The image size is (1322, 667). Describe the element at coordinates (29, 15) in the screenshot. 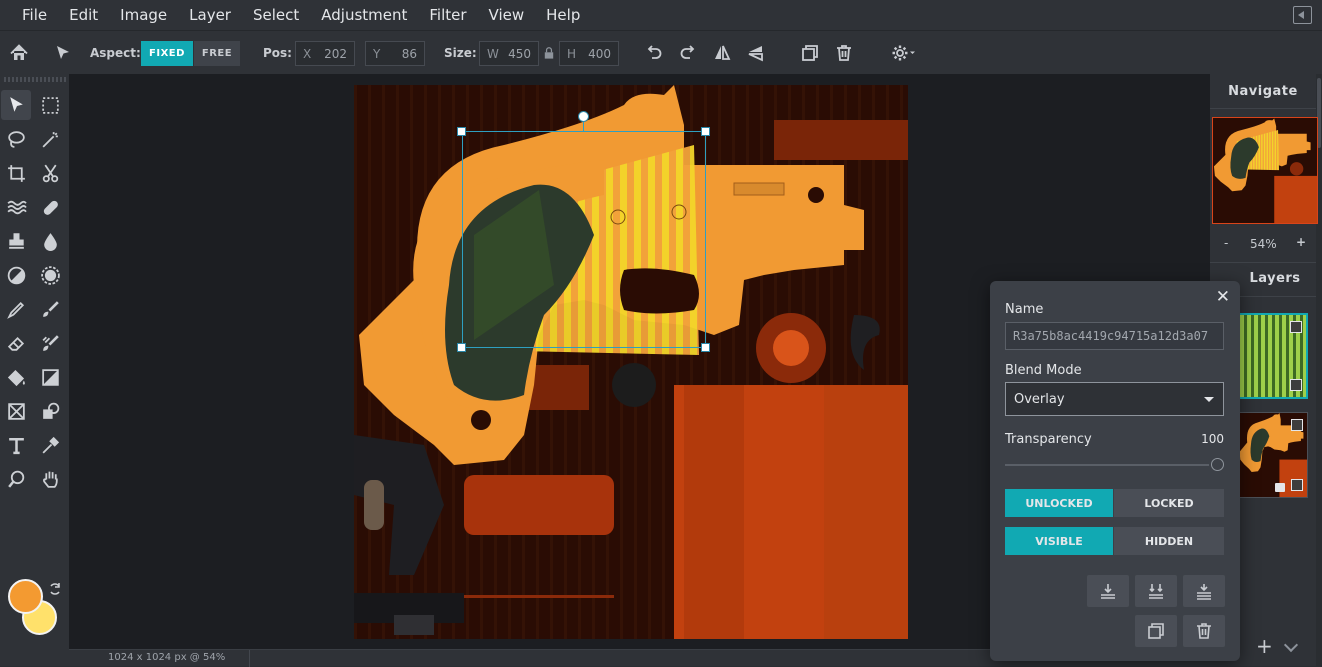

I see `menu-file: File` at that location.